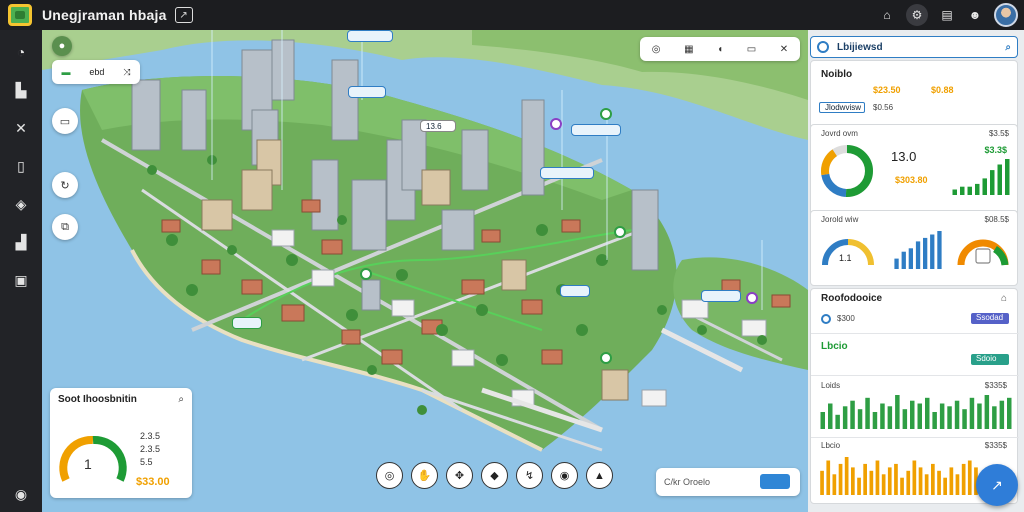  I want to click on user-icon: ☻, so click(975, 15).